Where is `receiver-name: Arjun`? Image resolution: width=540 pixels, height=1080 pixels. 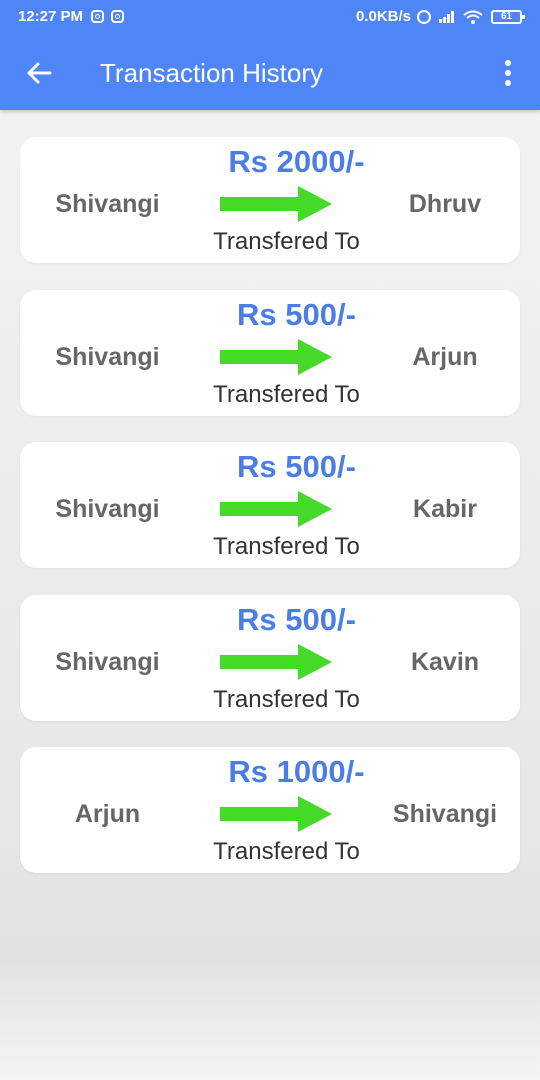
receiver-name: Arjun is located at coordinates (445, 357).